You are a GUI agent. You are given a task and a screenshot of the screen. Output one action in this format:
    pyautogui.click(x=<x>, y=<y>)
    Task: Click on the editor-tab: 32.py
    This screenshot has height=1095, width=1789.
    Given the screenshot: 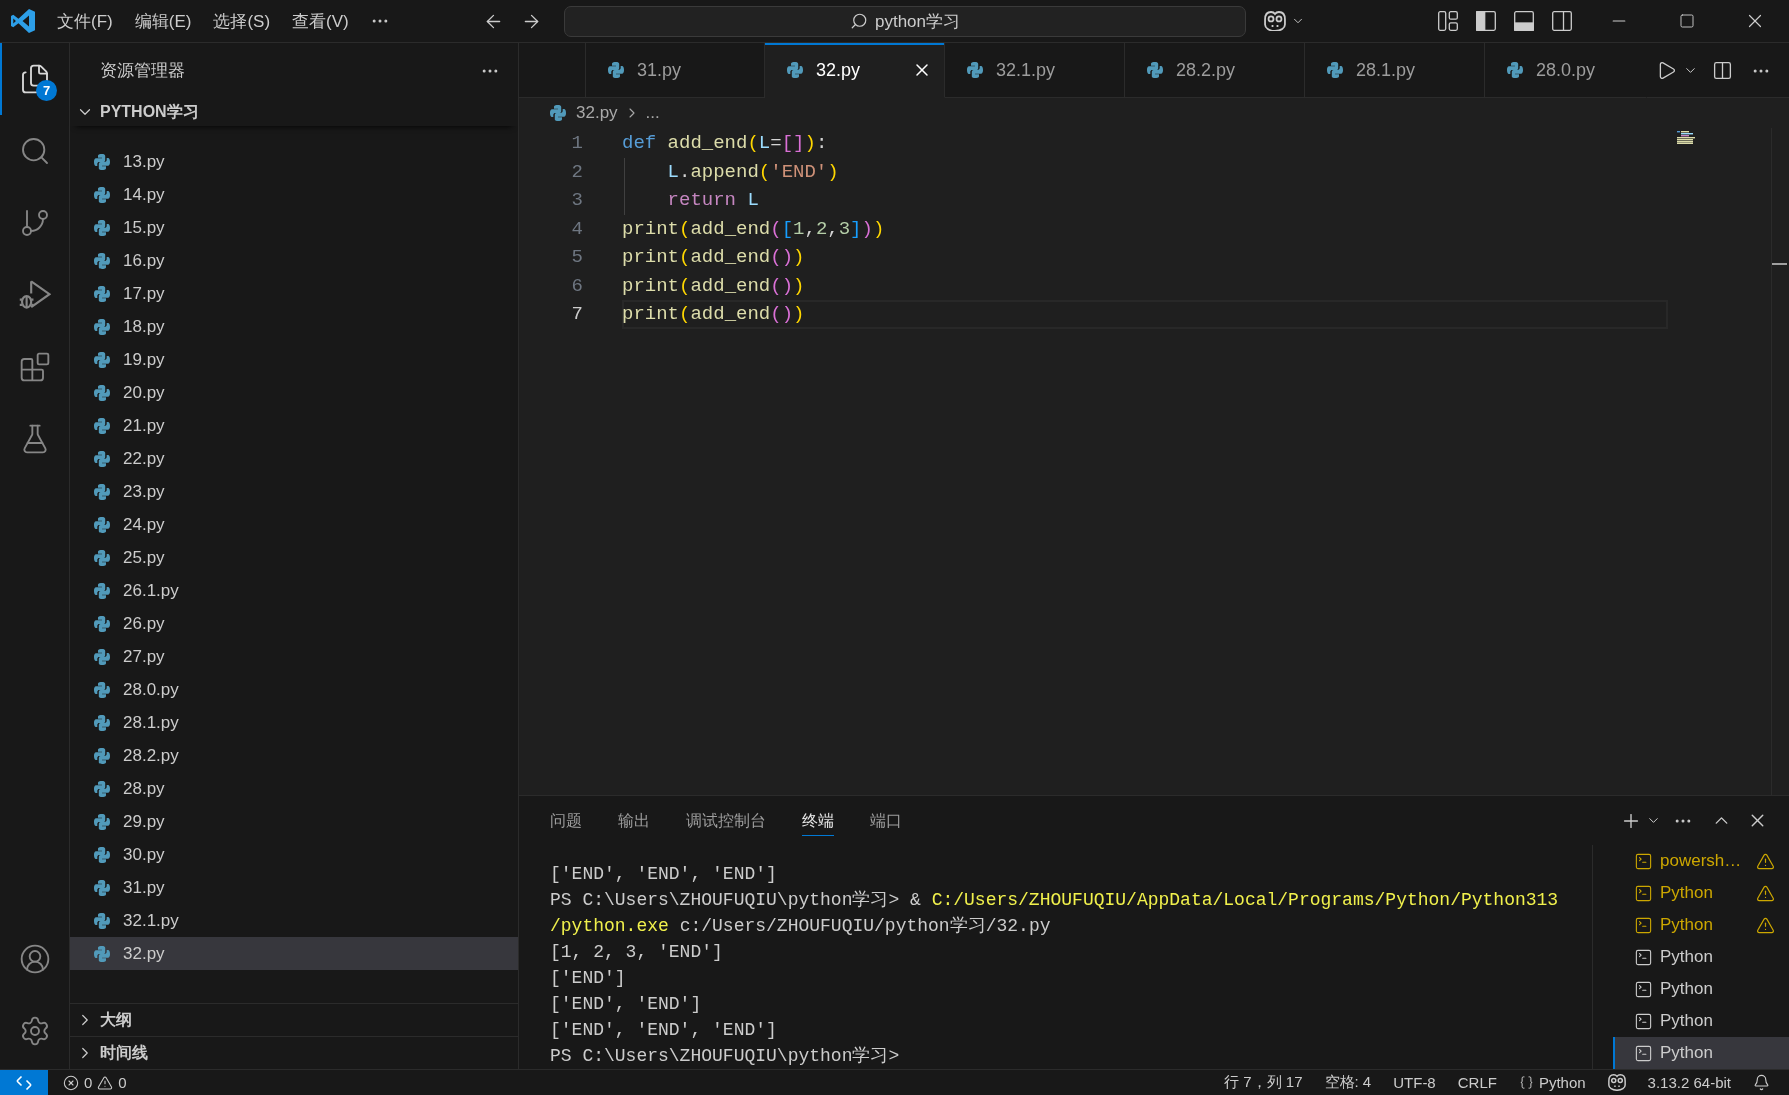 What is the action you would take?
    pyautogui.click(x=855, y=70)
    